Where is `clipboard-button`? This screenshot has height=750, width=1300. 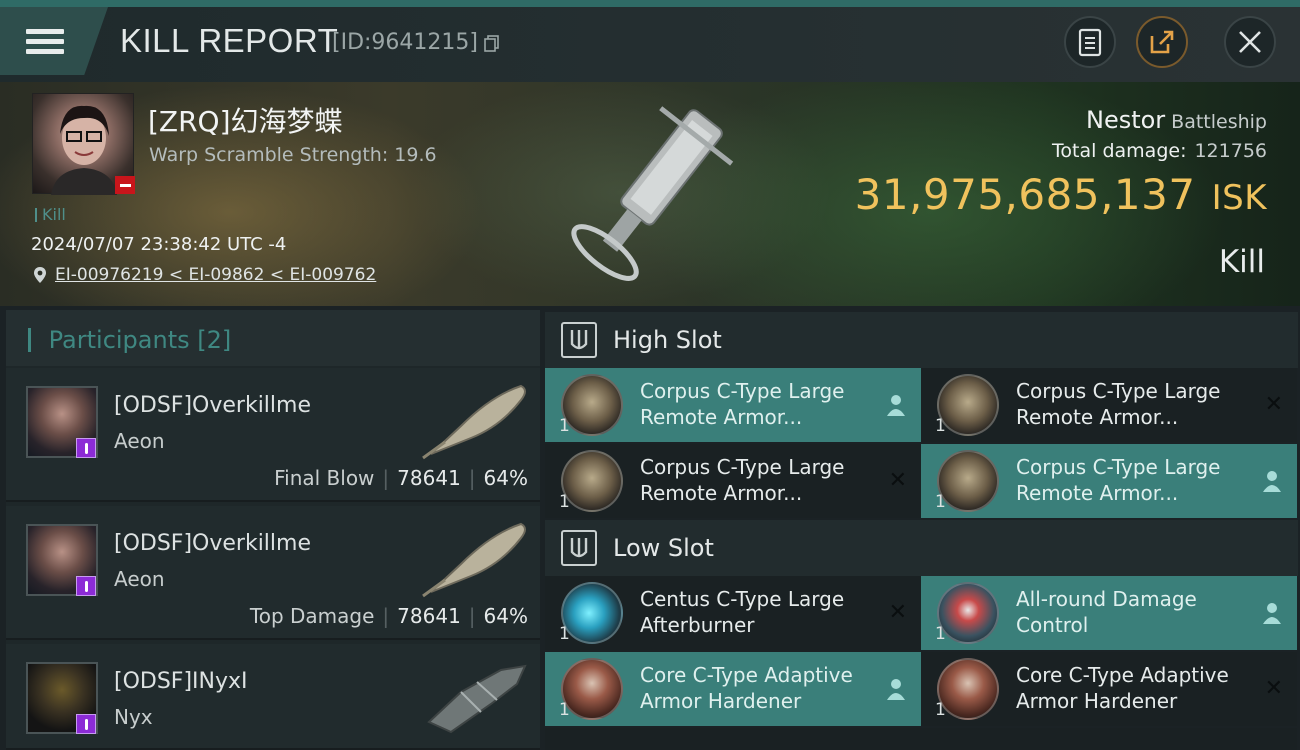
clipboard-button is located at coordinates (1090, 42).